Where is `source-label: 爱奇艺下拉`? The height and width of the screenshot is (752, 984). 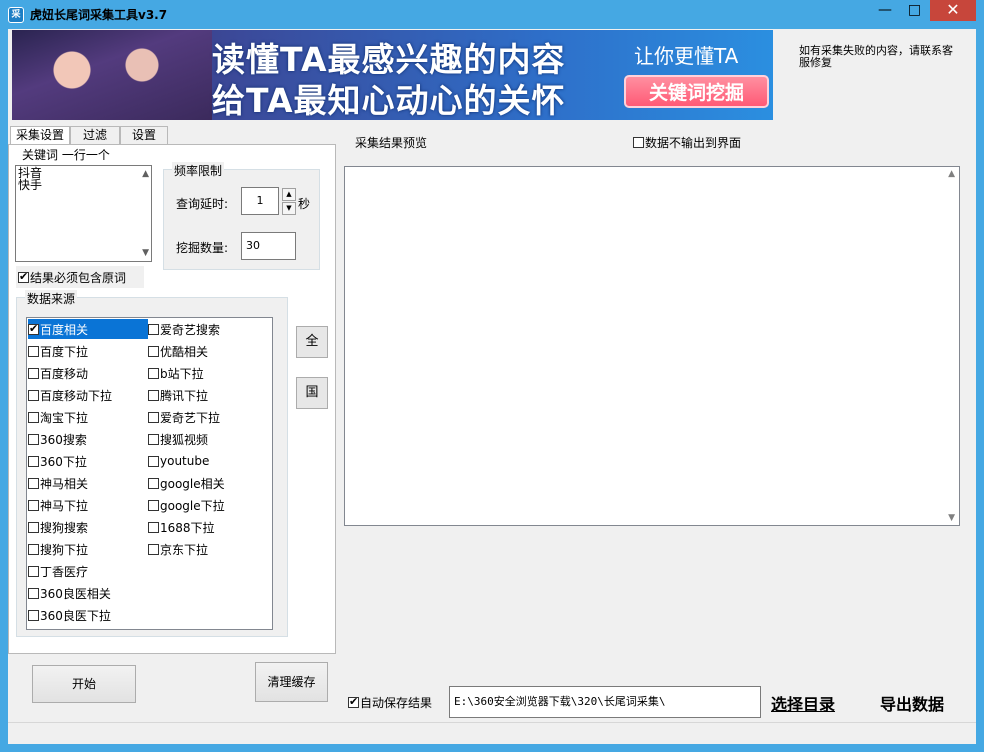 source-label: 爱奇艺下拉 is located at coordinates (190, 417).